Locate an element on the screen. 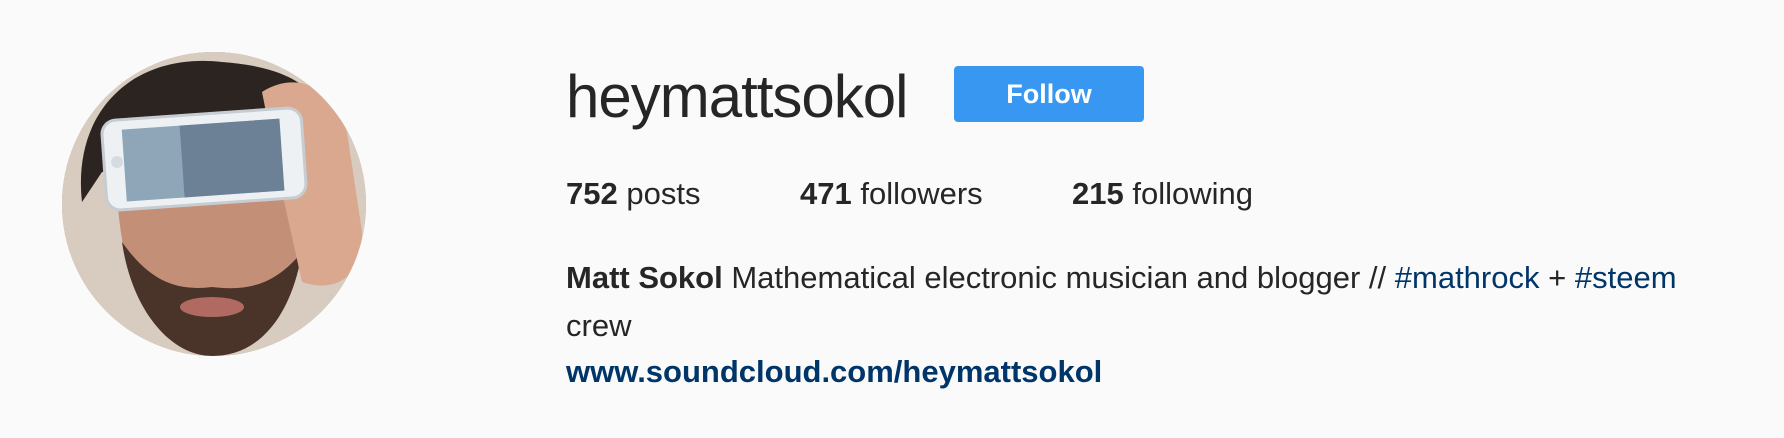 This screenshot has height=438, width=1784. profile-website-link: www.soundcloud.com/heymattsokol is located at coordinates (834, 372).